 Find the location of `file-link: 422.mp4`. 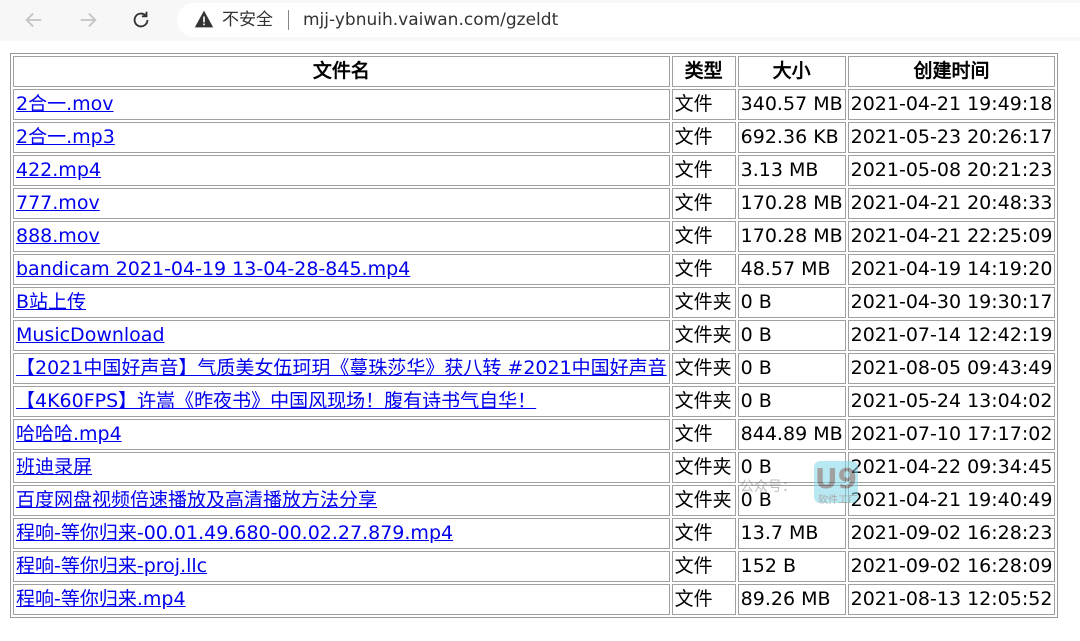

file-link: 422.mp4 is located at coordinates (58, 170).